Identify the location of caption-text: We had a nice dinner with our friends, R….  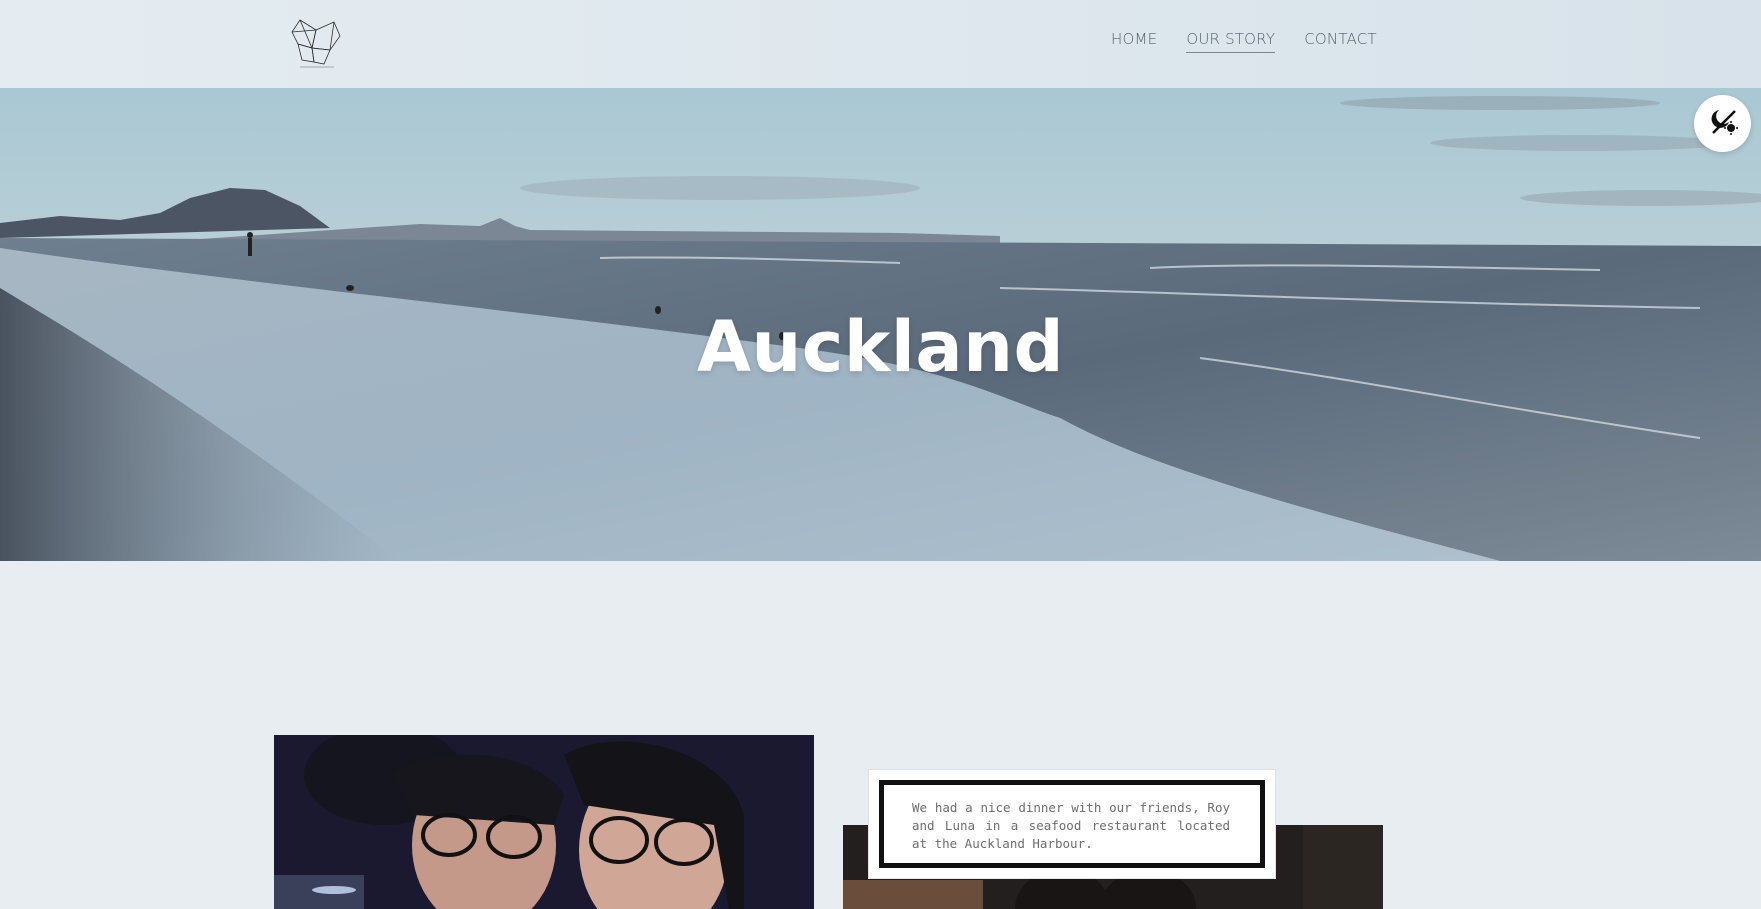
(1071, 825).